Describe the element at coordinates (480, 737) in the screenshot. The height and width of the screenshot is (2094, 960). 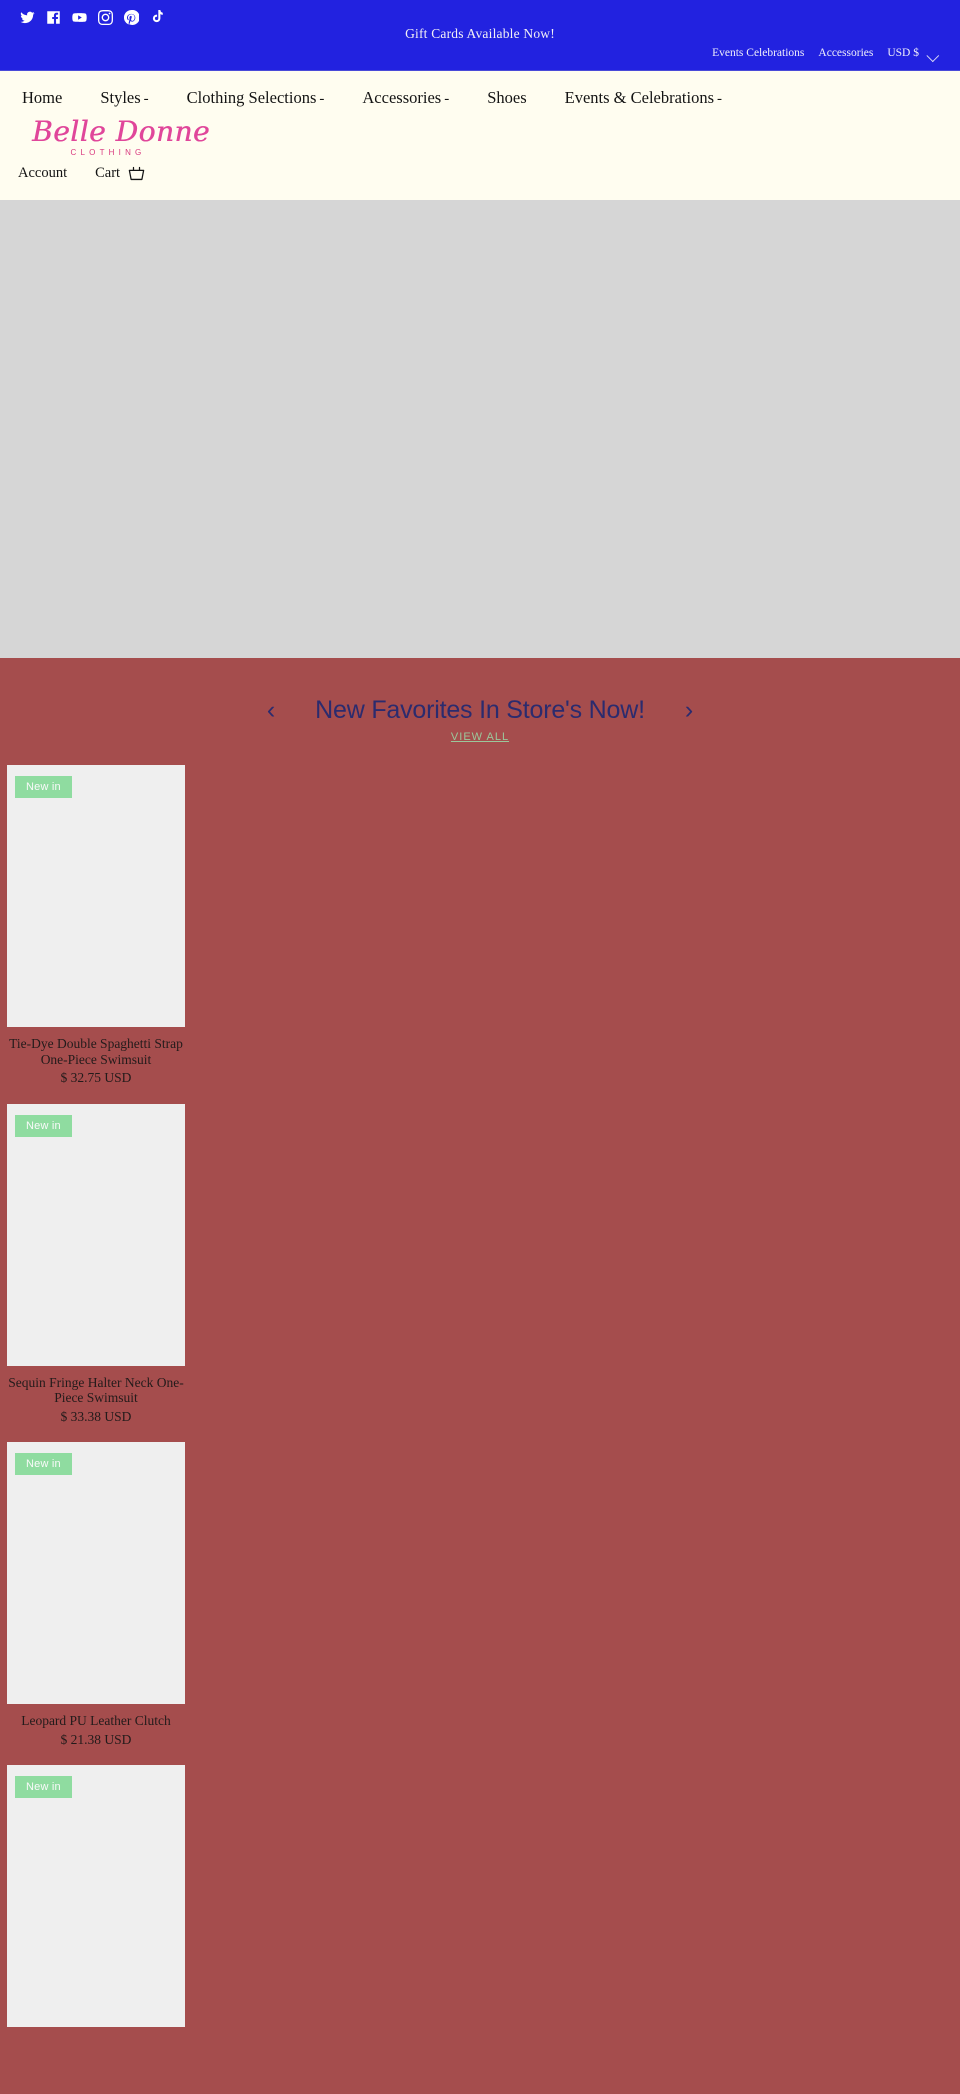
I see `view-all-link: VIEW ALL` at that location.